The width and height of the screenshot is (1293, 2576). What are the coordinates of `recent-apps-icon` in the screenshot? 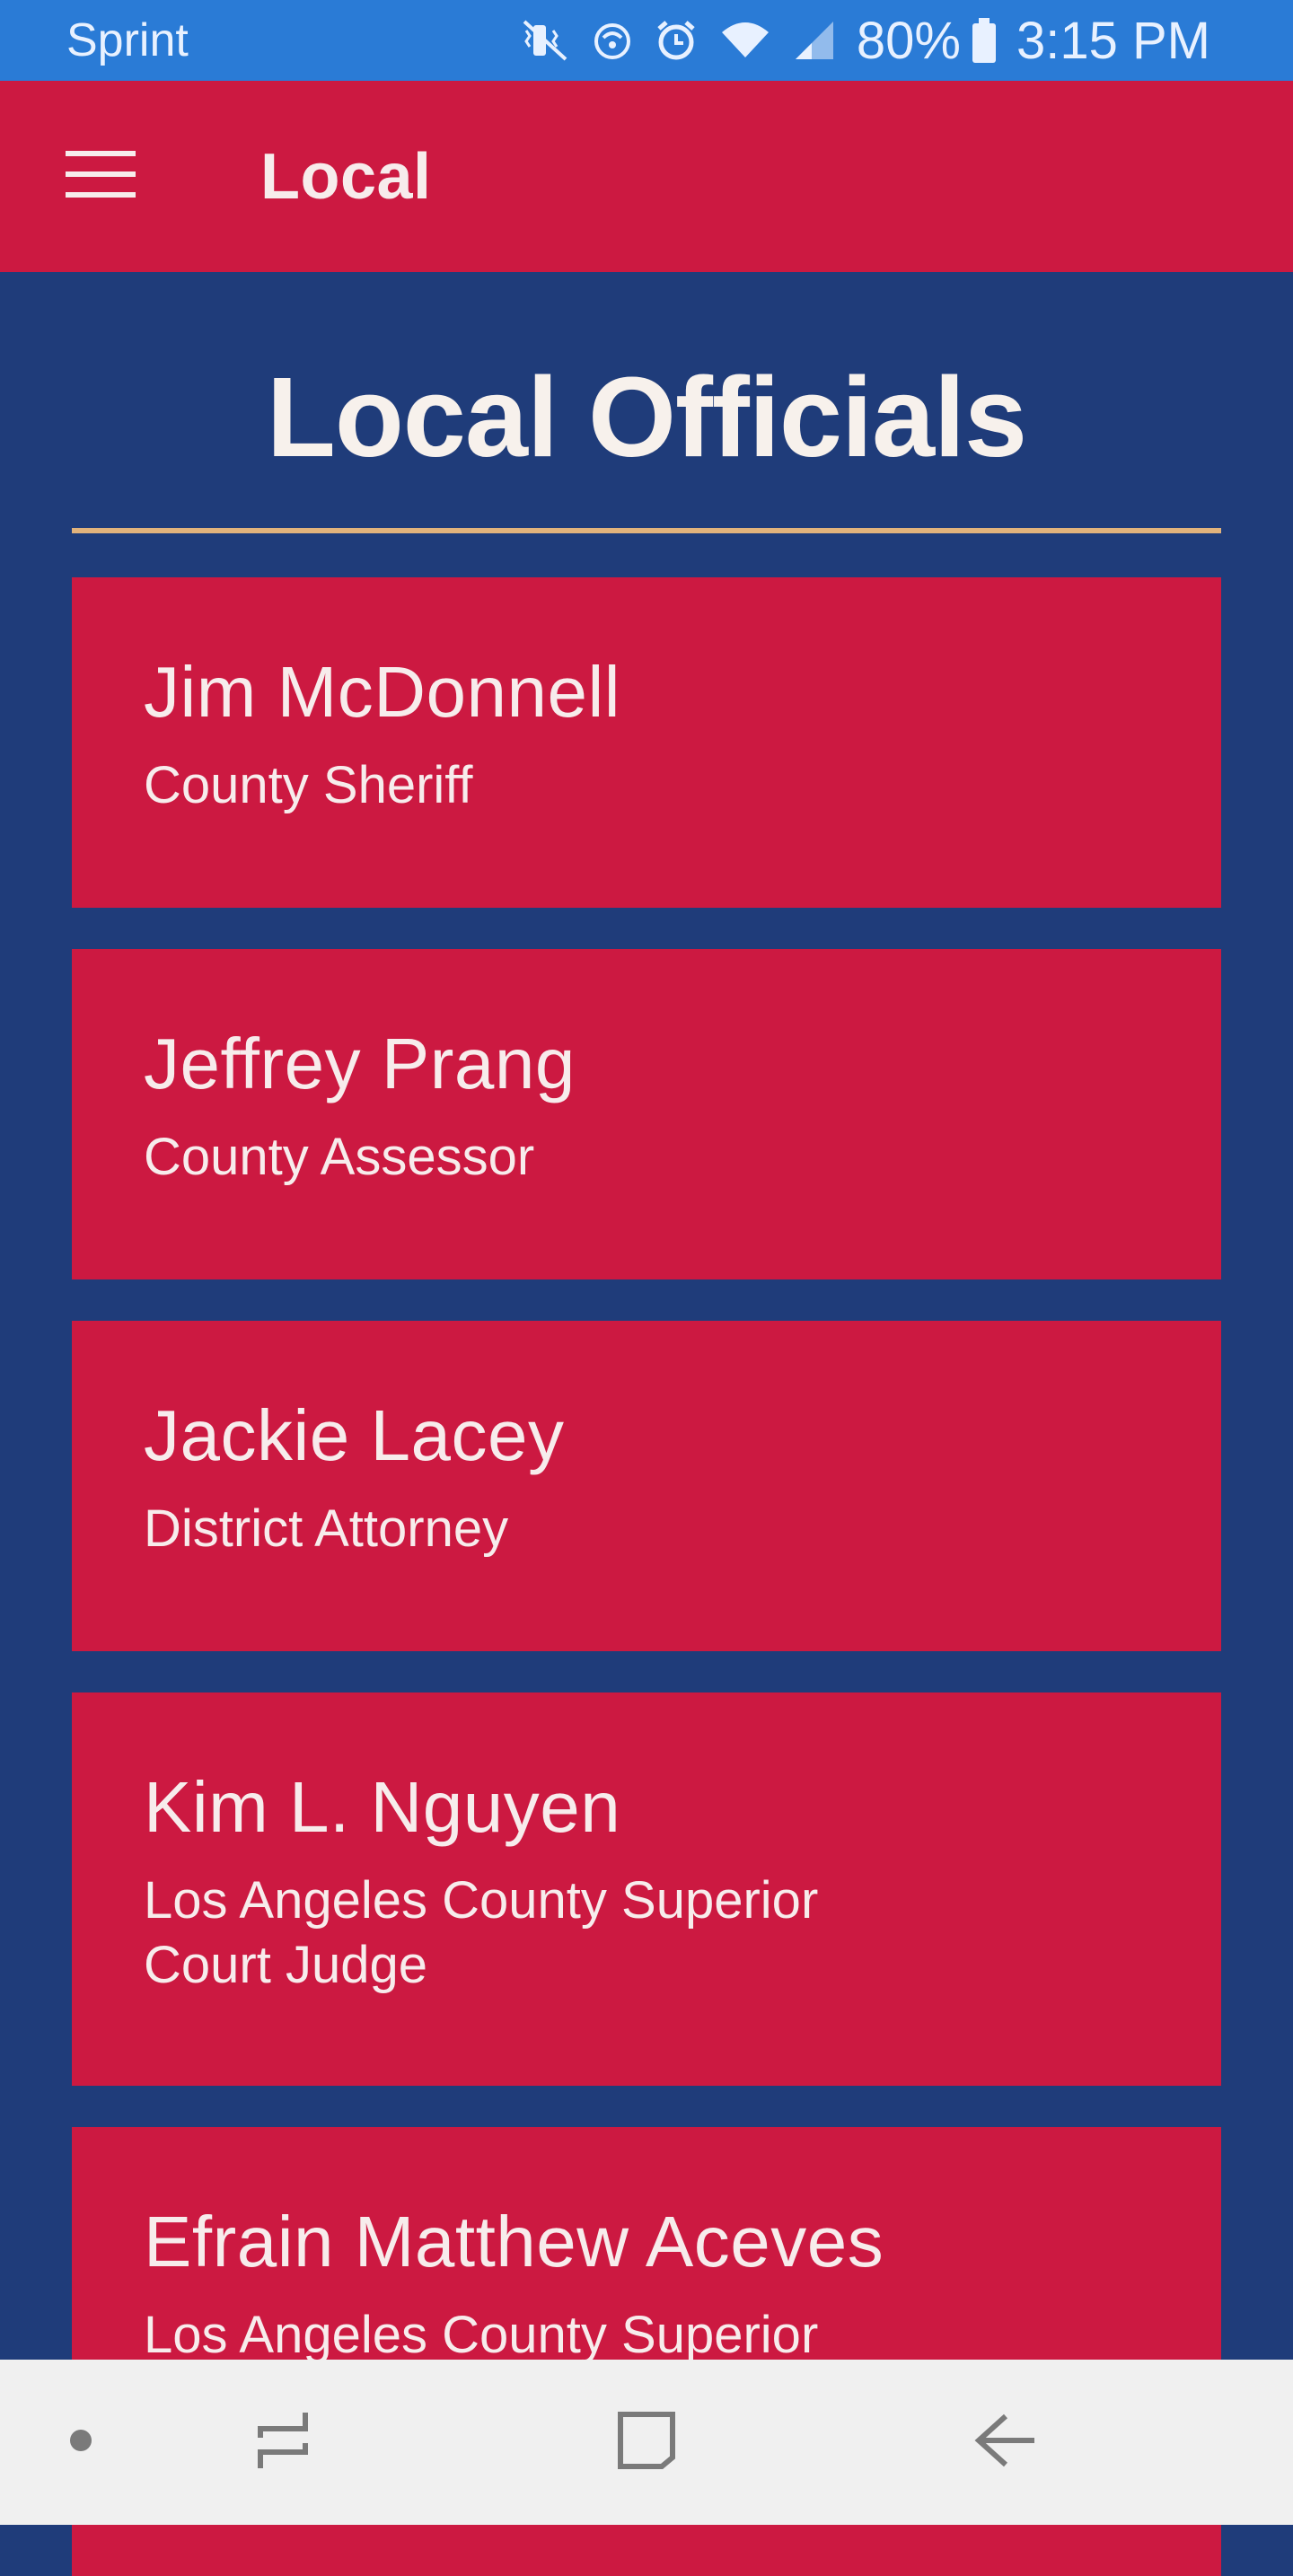 It's located at (282, 2443).